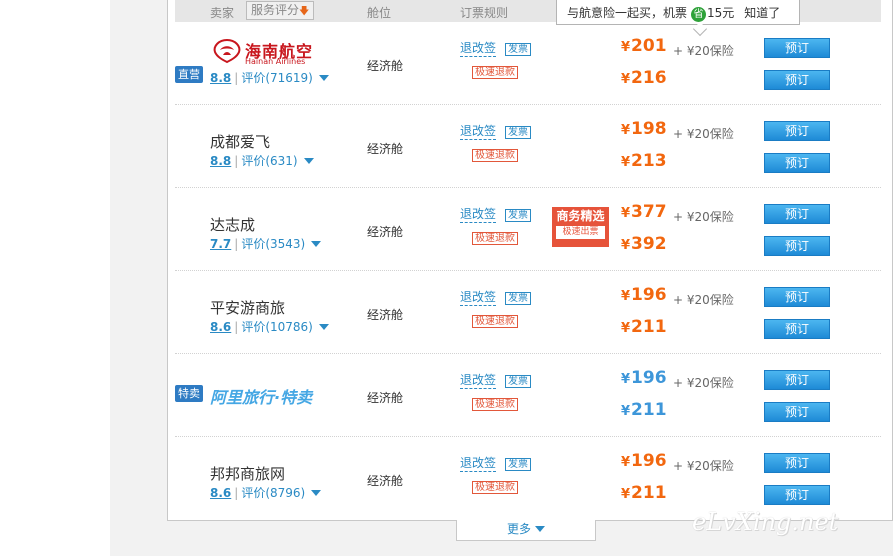  Describe the element at coordinates (644, 212) in the screenshot. I see `price-with-insurance: ¥377` at that location.